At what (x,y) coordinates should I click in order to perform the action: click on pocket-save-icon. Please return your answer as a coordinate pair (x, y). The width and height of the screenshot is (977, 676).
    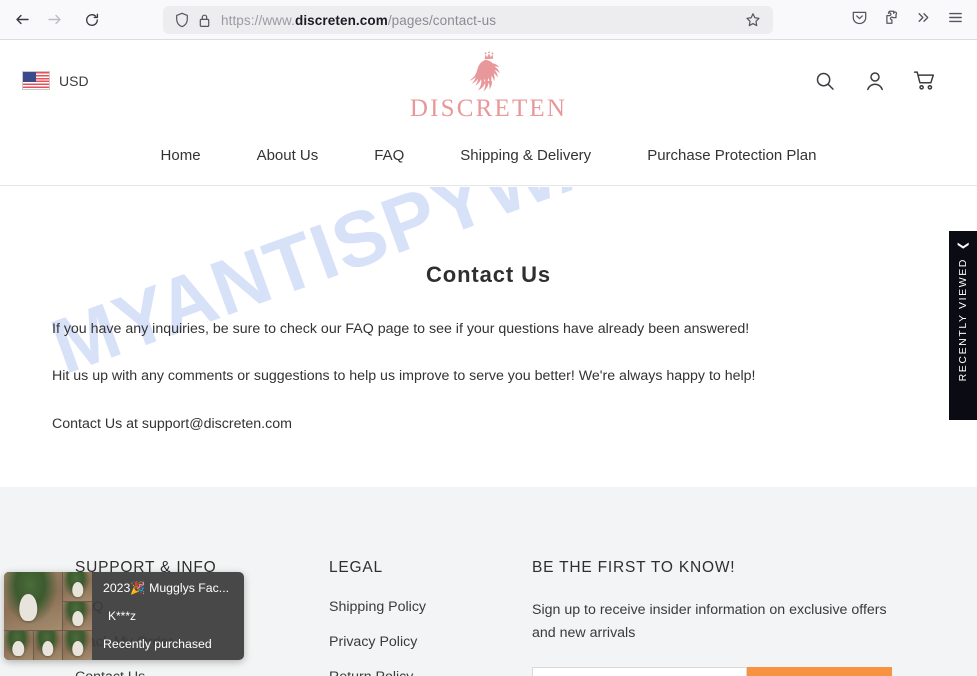
    Looking at the image, I should click on (859, 20).